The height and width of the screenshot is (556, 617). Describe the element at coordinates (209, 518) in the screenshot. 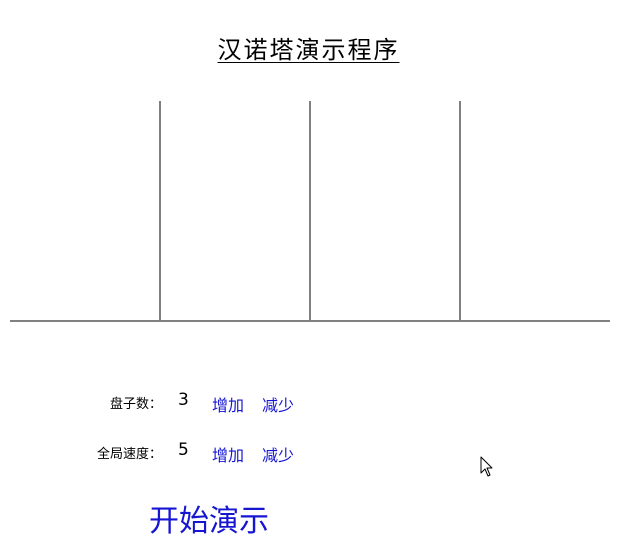

I see `start-demo-link: 开始演示` at that location.